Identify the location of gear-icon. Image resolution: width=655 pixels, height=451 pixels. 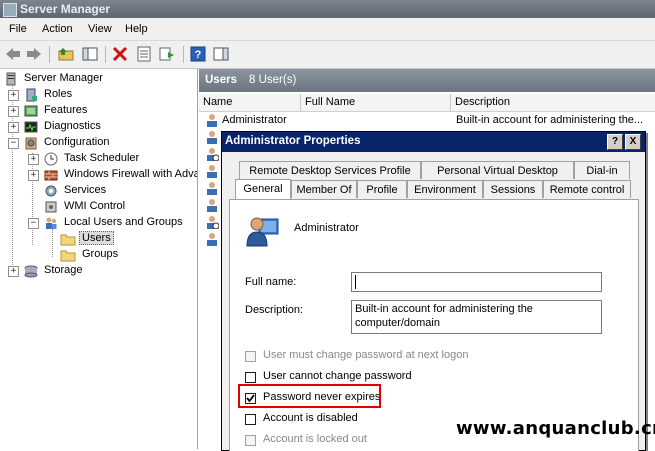
(51, 191).